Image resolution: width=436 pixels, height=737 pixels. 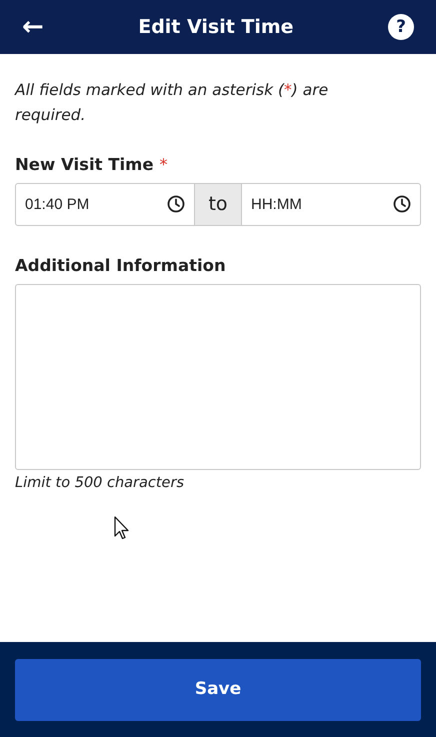 What do you see at coordinates (100, 483) in the screenshot?
I see `character-limit-hint: Limit to 500 characters` at bounding box center [100, 483].